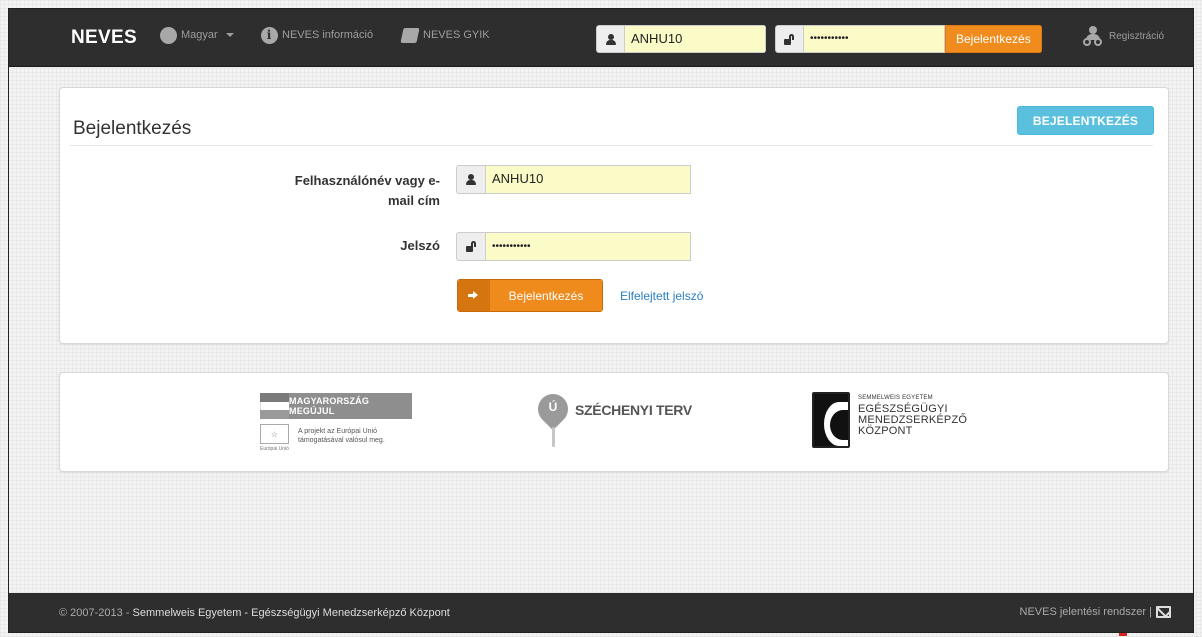 This screenshot has height=637, width=1202. I want to click on forgot-password-link: Elfelejtett jelszó, so click(661, 296).